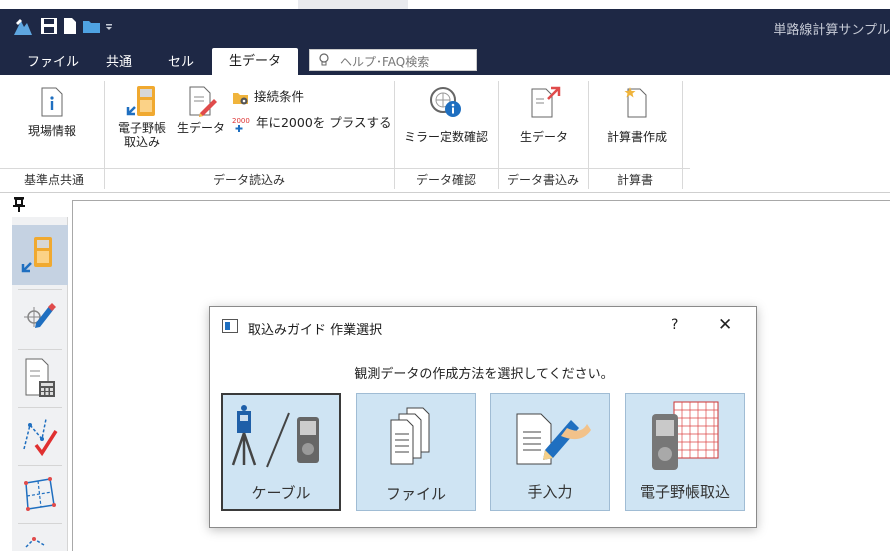 Image resolution: width=890 pixels, height=551 pixels. Describe the element at coordinates (278, 96) in the screenshot. I see `connection-settings-label: 接続条件` at that location.